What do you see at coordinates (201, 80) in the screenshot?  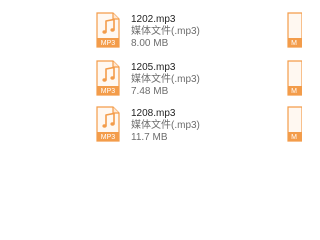 I see `file-details: 1205.mp3 媒体文件(.mp3) 7.48 MB` at bounding box center [201, 80].